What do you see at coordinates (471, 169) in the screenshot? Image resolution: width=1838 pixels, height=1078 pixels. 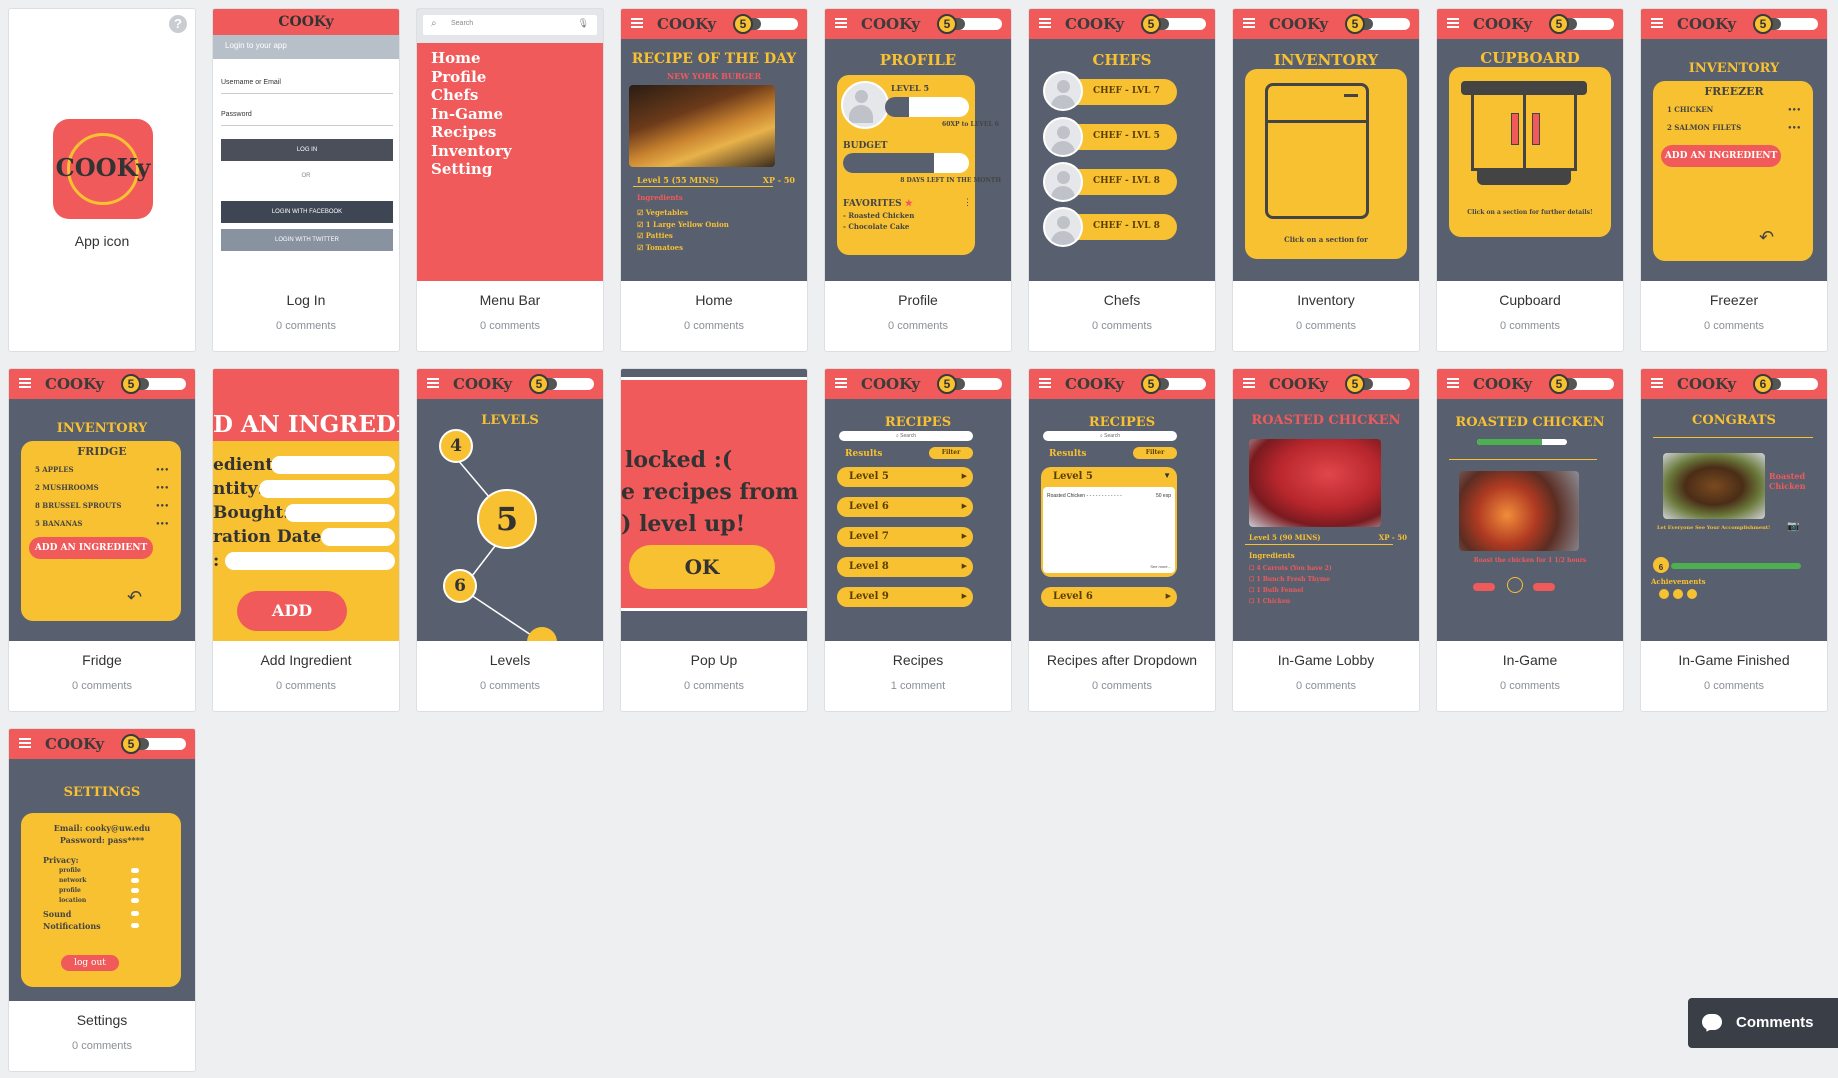 I see `menu-item-setting: Setting` at bounding box center [471, 169].